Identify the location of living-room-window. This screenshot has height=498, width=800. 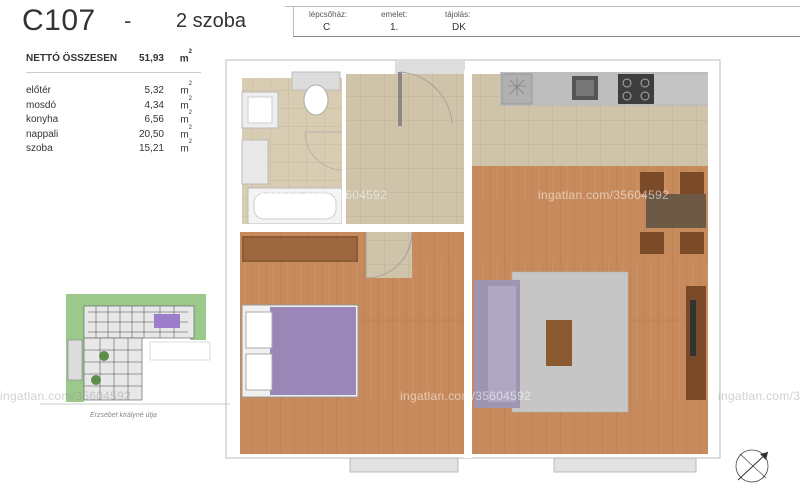
(625, 465).